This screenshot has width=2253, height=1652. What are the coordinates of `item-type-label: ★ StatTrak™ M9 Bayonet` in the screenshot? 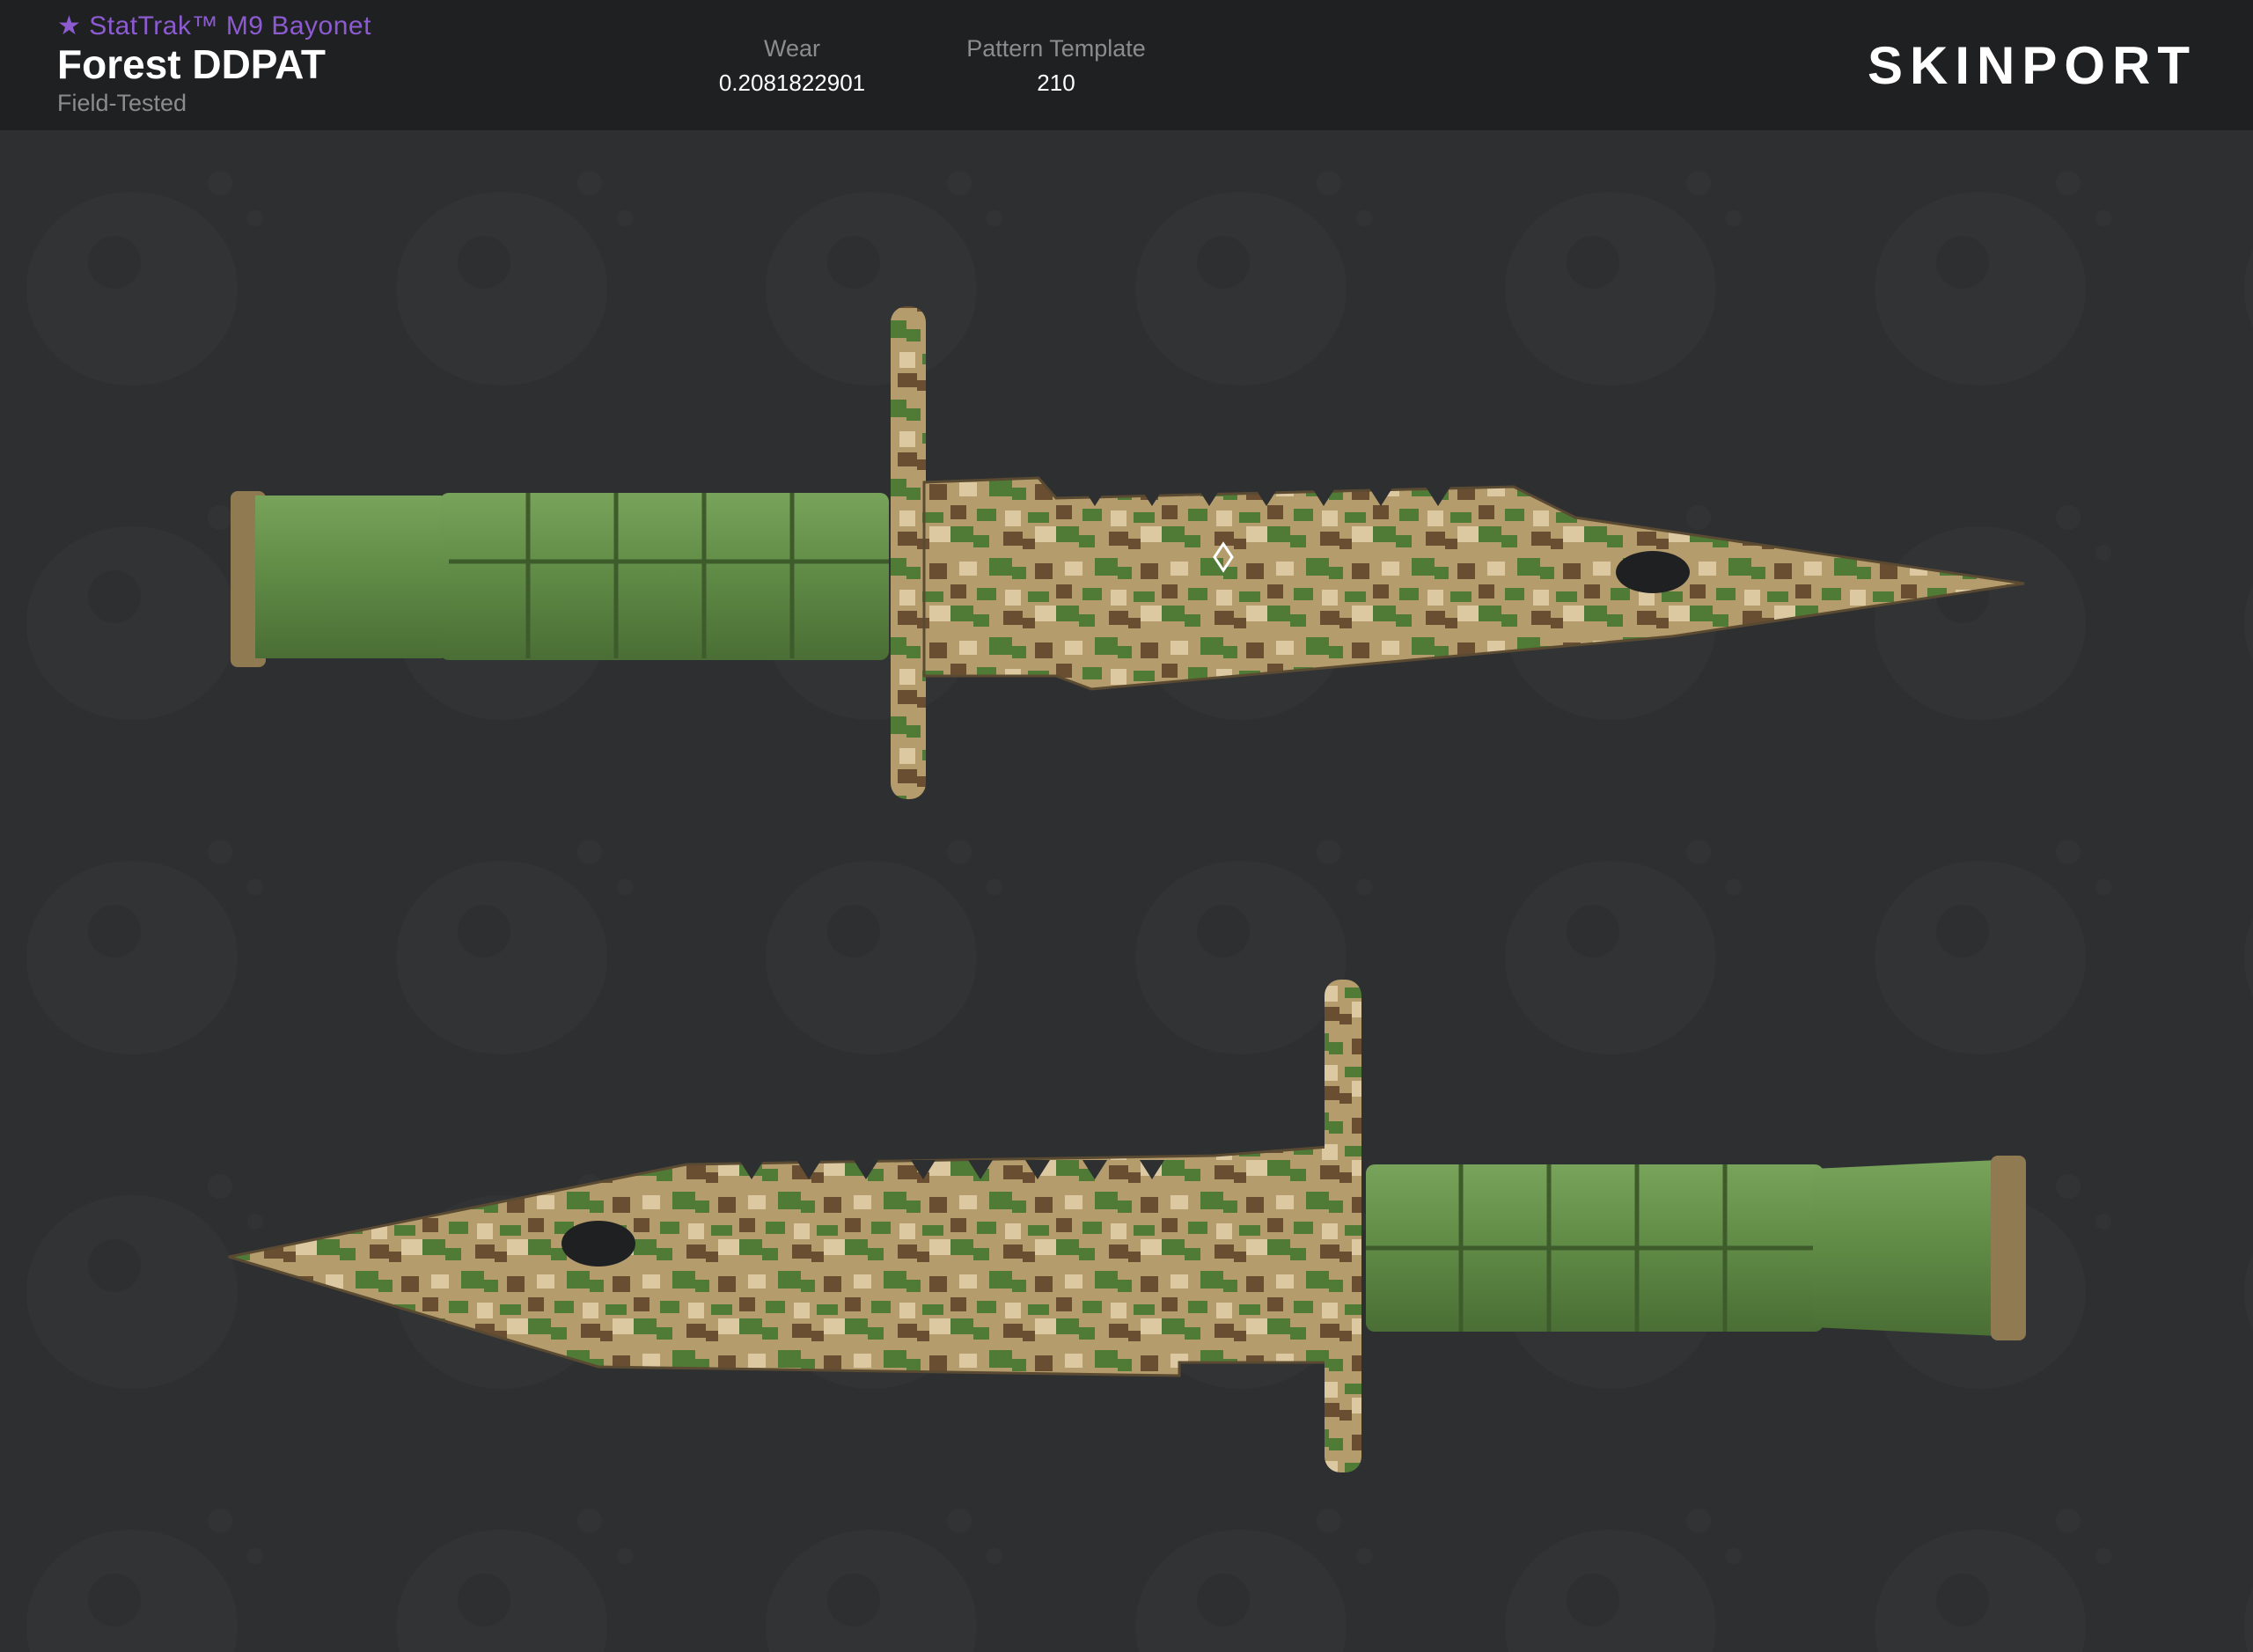 It's located at (214, 25).